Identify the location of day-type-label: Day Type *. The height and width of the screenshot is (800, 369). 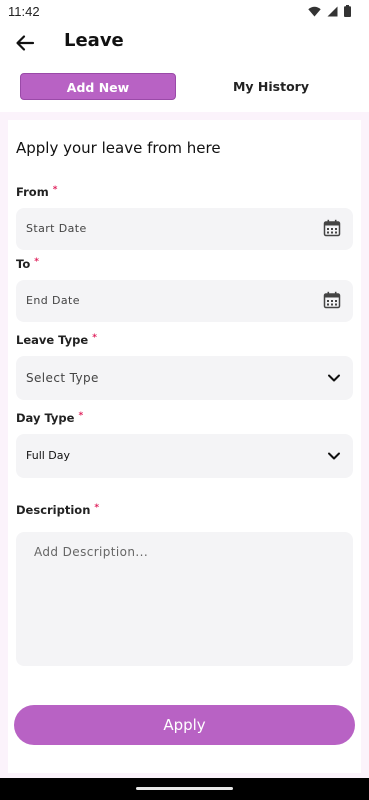
(49, 418).